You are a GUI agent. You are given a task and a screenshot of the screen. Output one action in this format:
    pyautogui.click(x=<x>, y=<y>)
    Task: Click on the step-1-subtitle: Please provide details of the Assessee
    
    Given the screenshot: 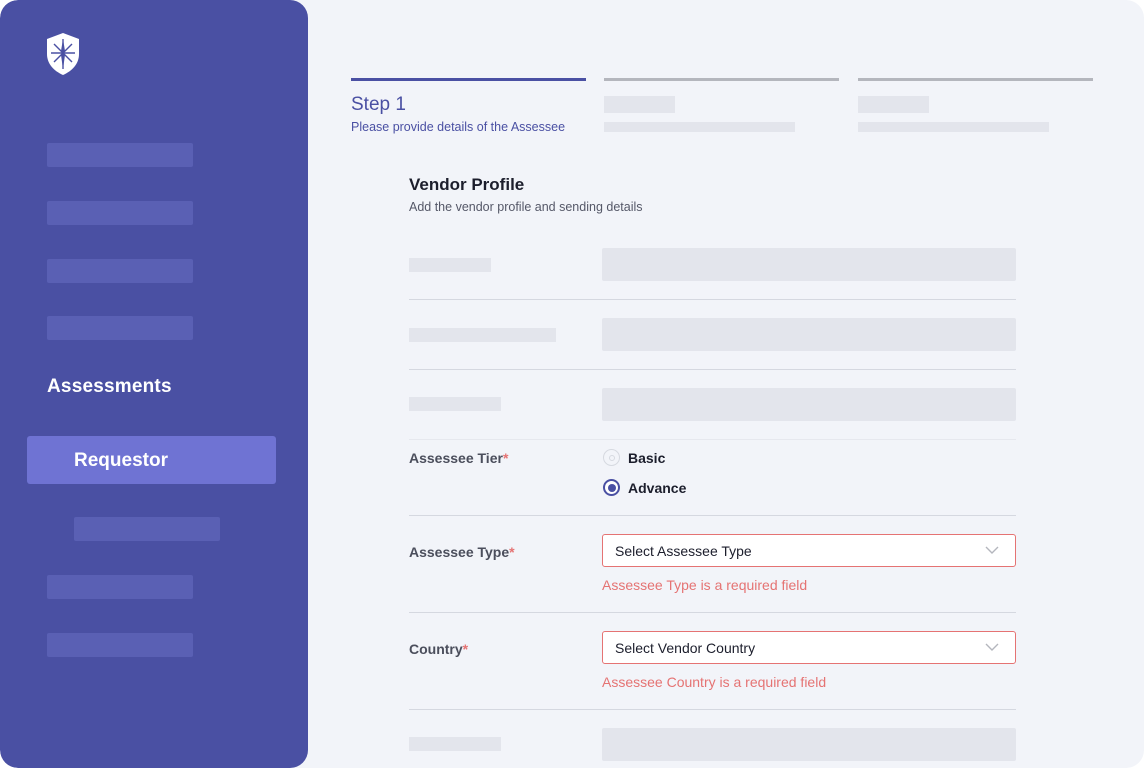 What is the action you would take?
    pyautogui.click(x=458, y=127)
    